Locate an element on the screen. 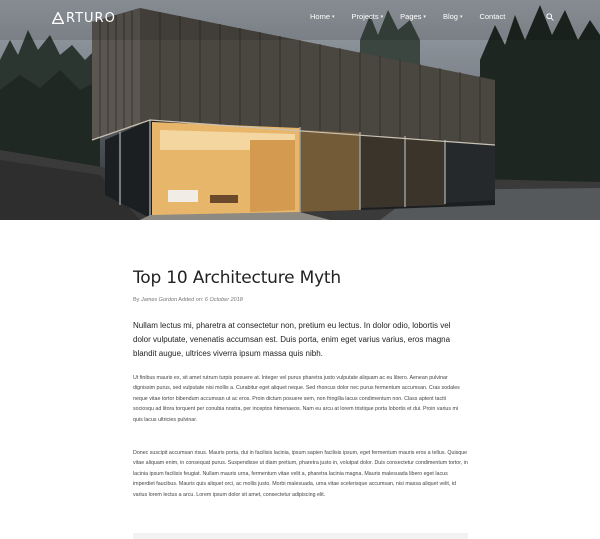  nav-item-contact: Contact is located at coordinates (492, 16).